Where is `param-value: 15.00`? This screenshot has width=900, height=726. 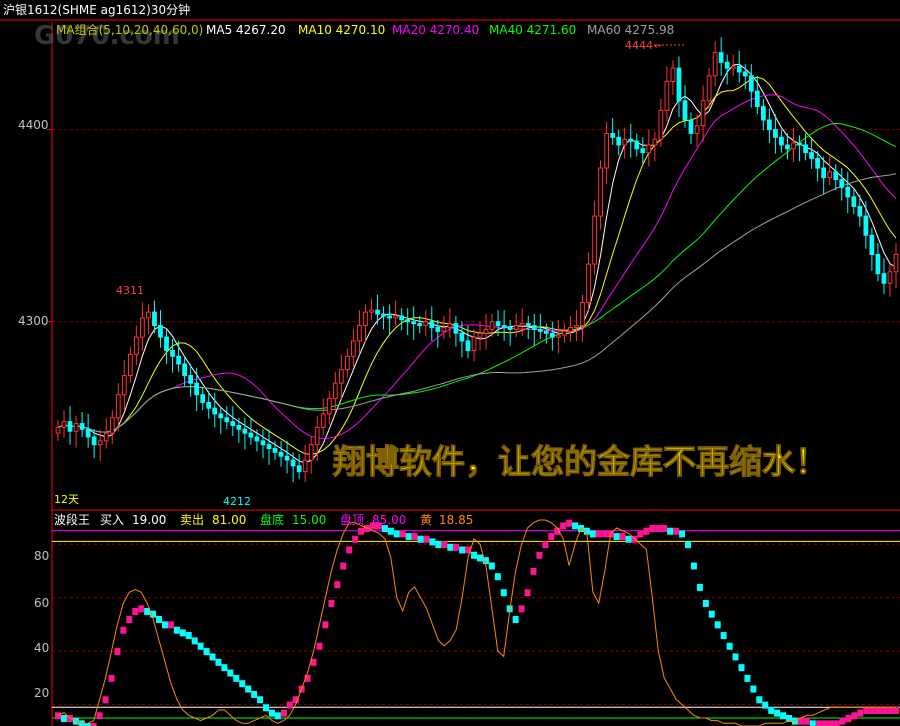 param-value: 15.00 is located at coordinates (309, 520).